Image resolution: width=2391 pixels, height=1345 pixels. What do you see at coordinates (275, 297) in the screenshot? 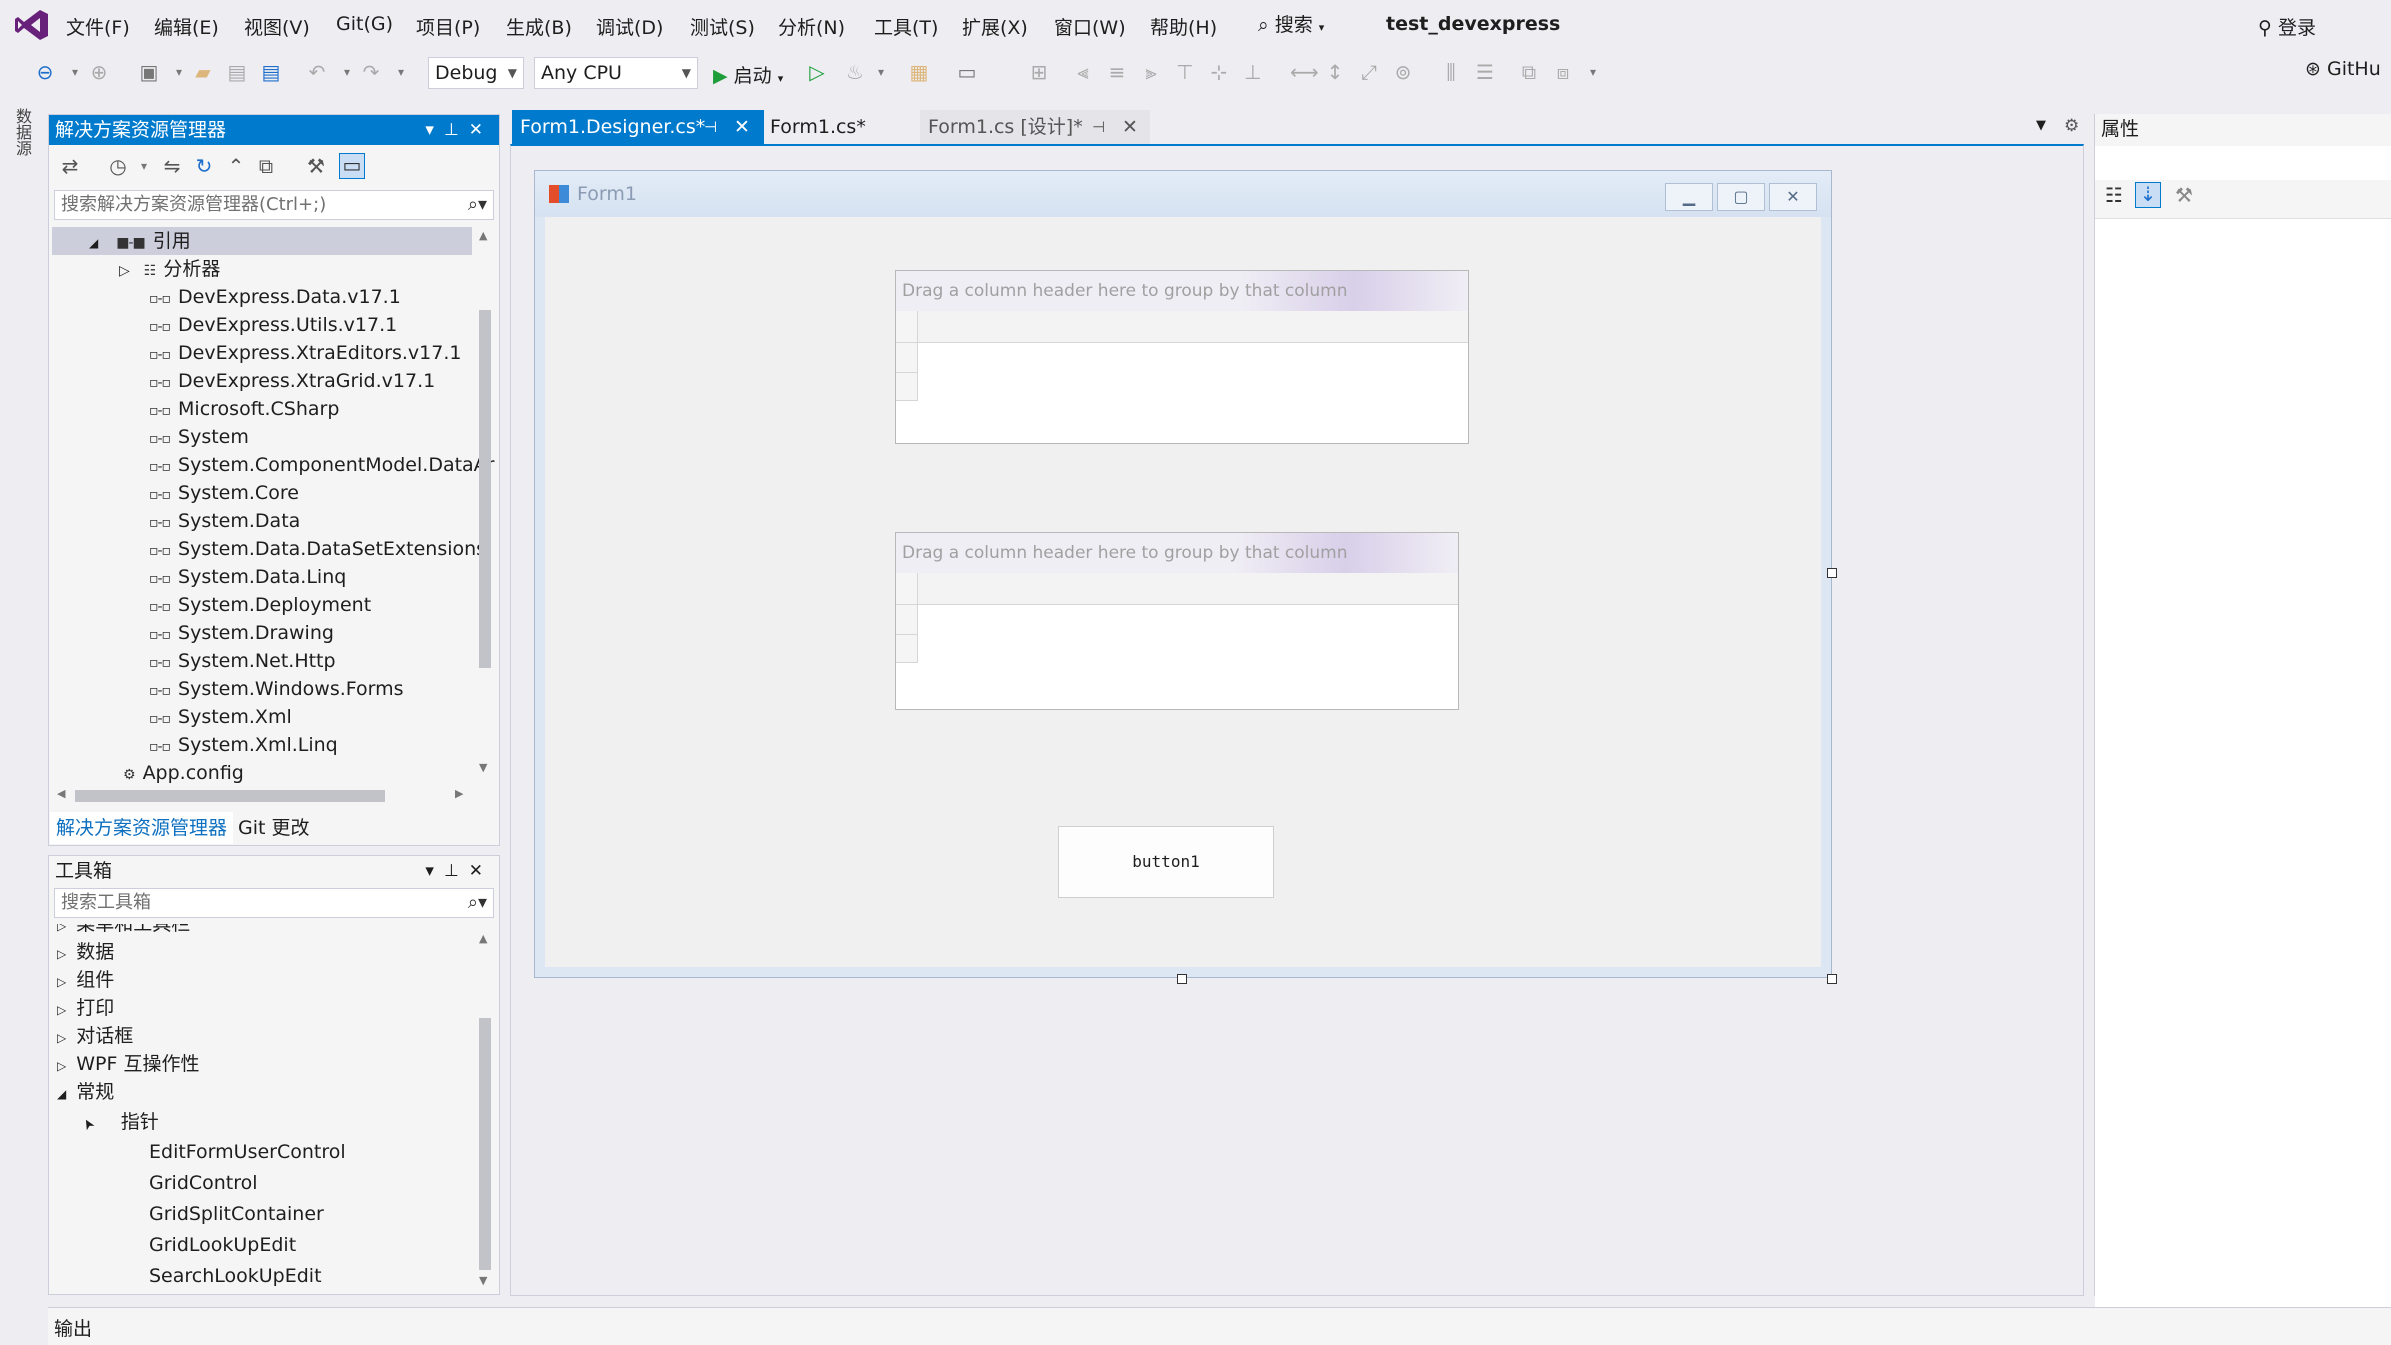
I see `tree-item: ▫-▫ DevExpress.Data.v17.1` at bounding box center [275, 297].